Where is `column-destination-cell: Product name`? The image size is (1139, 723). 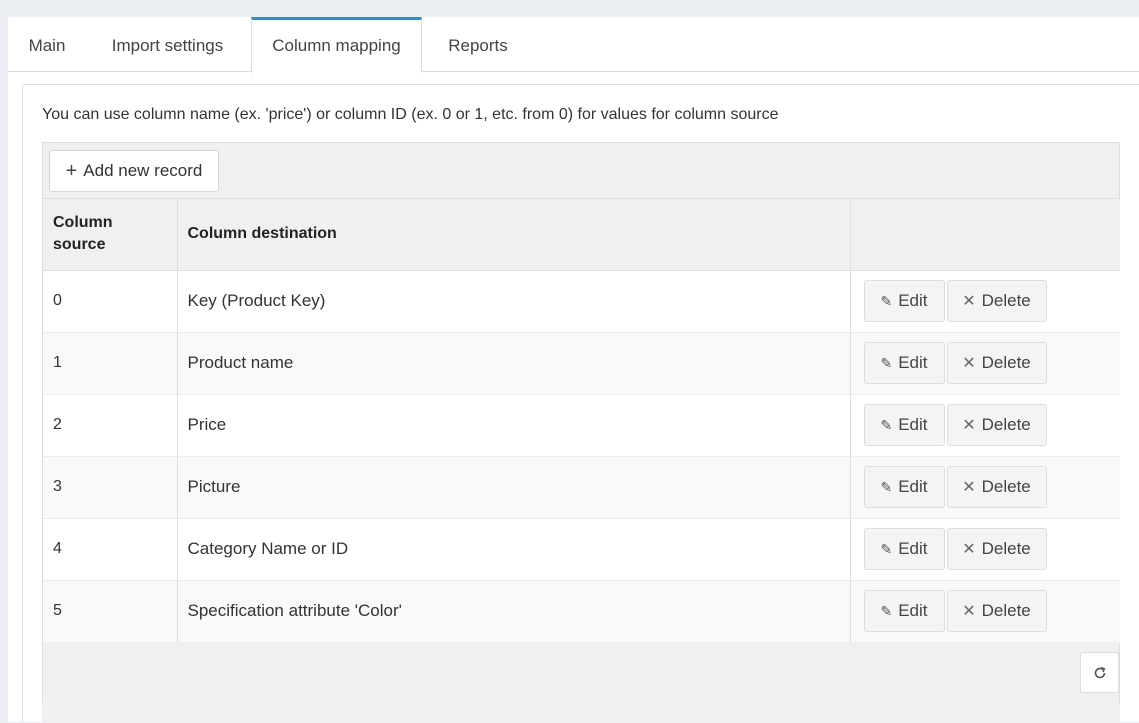 column-destination-cell: Product name is located at coordinates (514, 363).